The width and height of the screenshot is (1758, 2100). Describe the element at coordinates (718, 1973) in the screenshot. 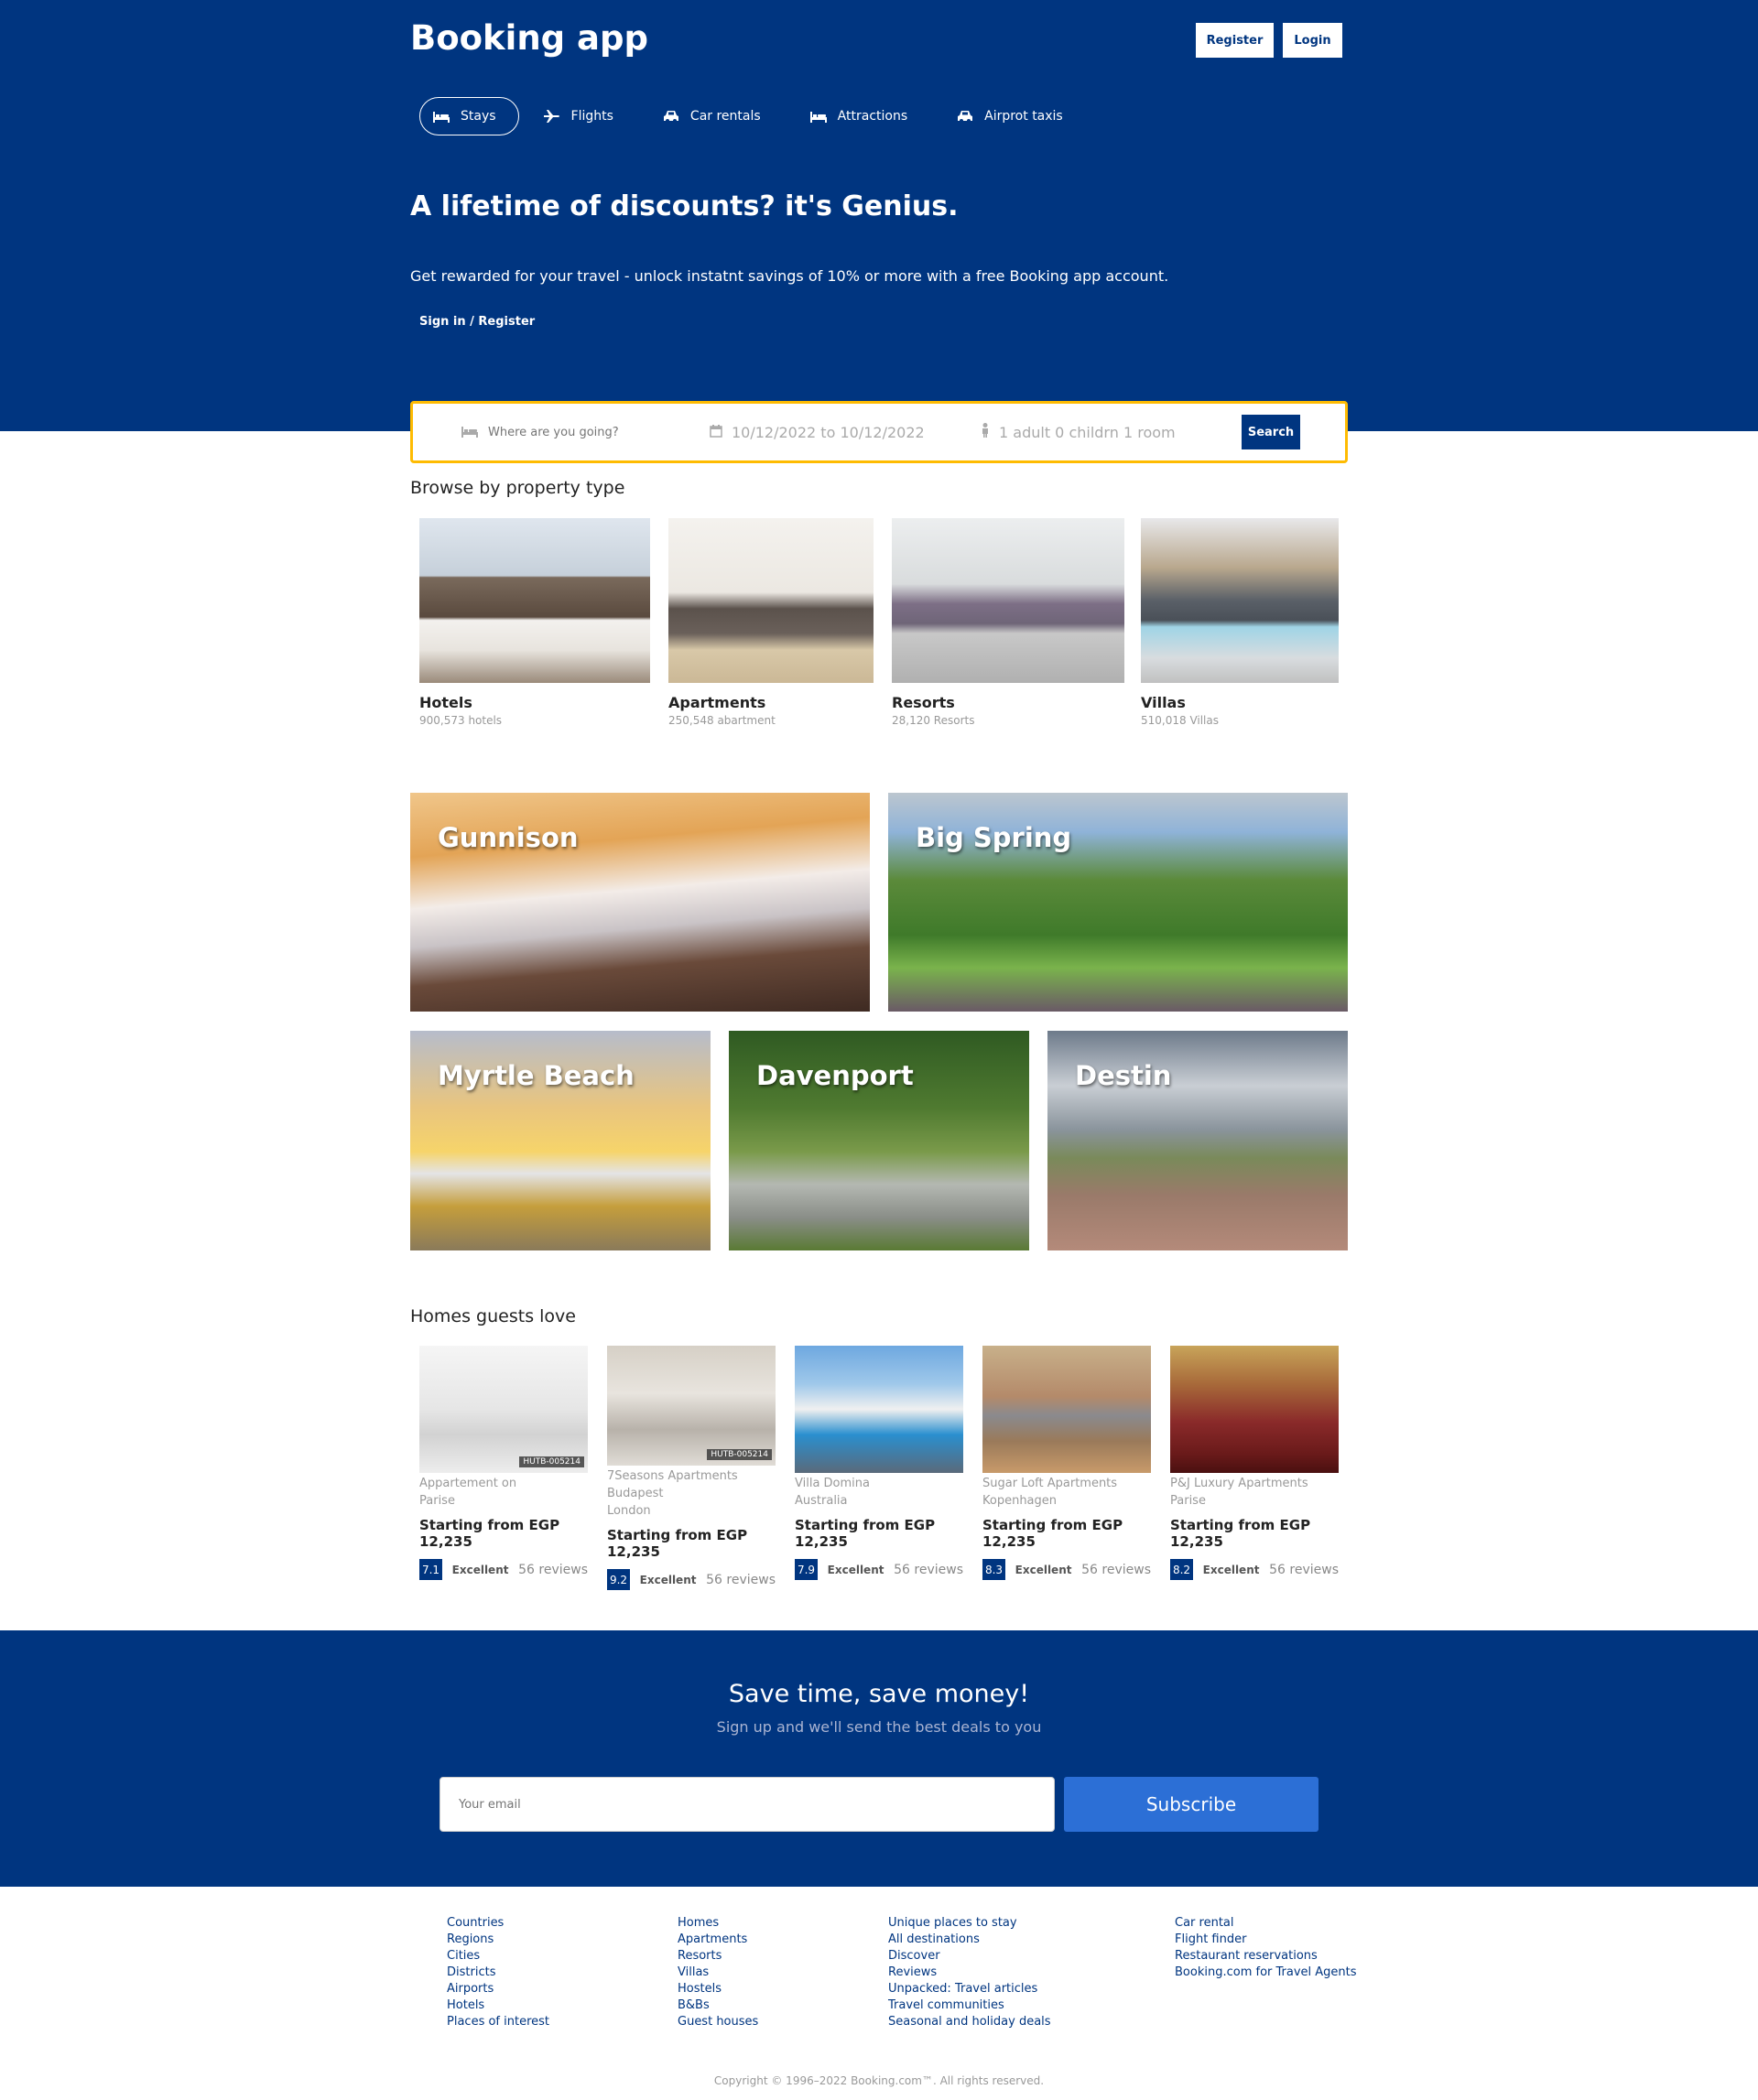

I see `footer-link: Villas` at that location.